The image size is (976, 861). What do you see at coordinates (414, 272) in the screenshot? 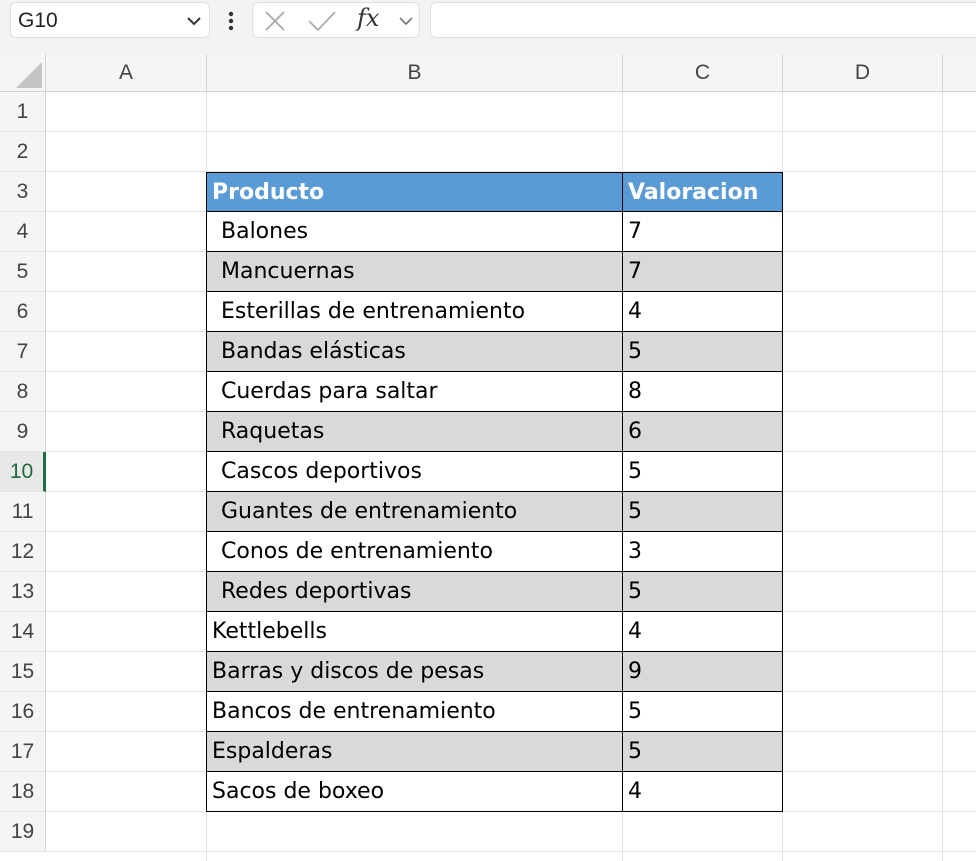
I see `product-cell: Mancuernas` at bounding box center [414, 272].